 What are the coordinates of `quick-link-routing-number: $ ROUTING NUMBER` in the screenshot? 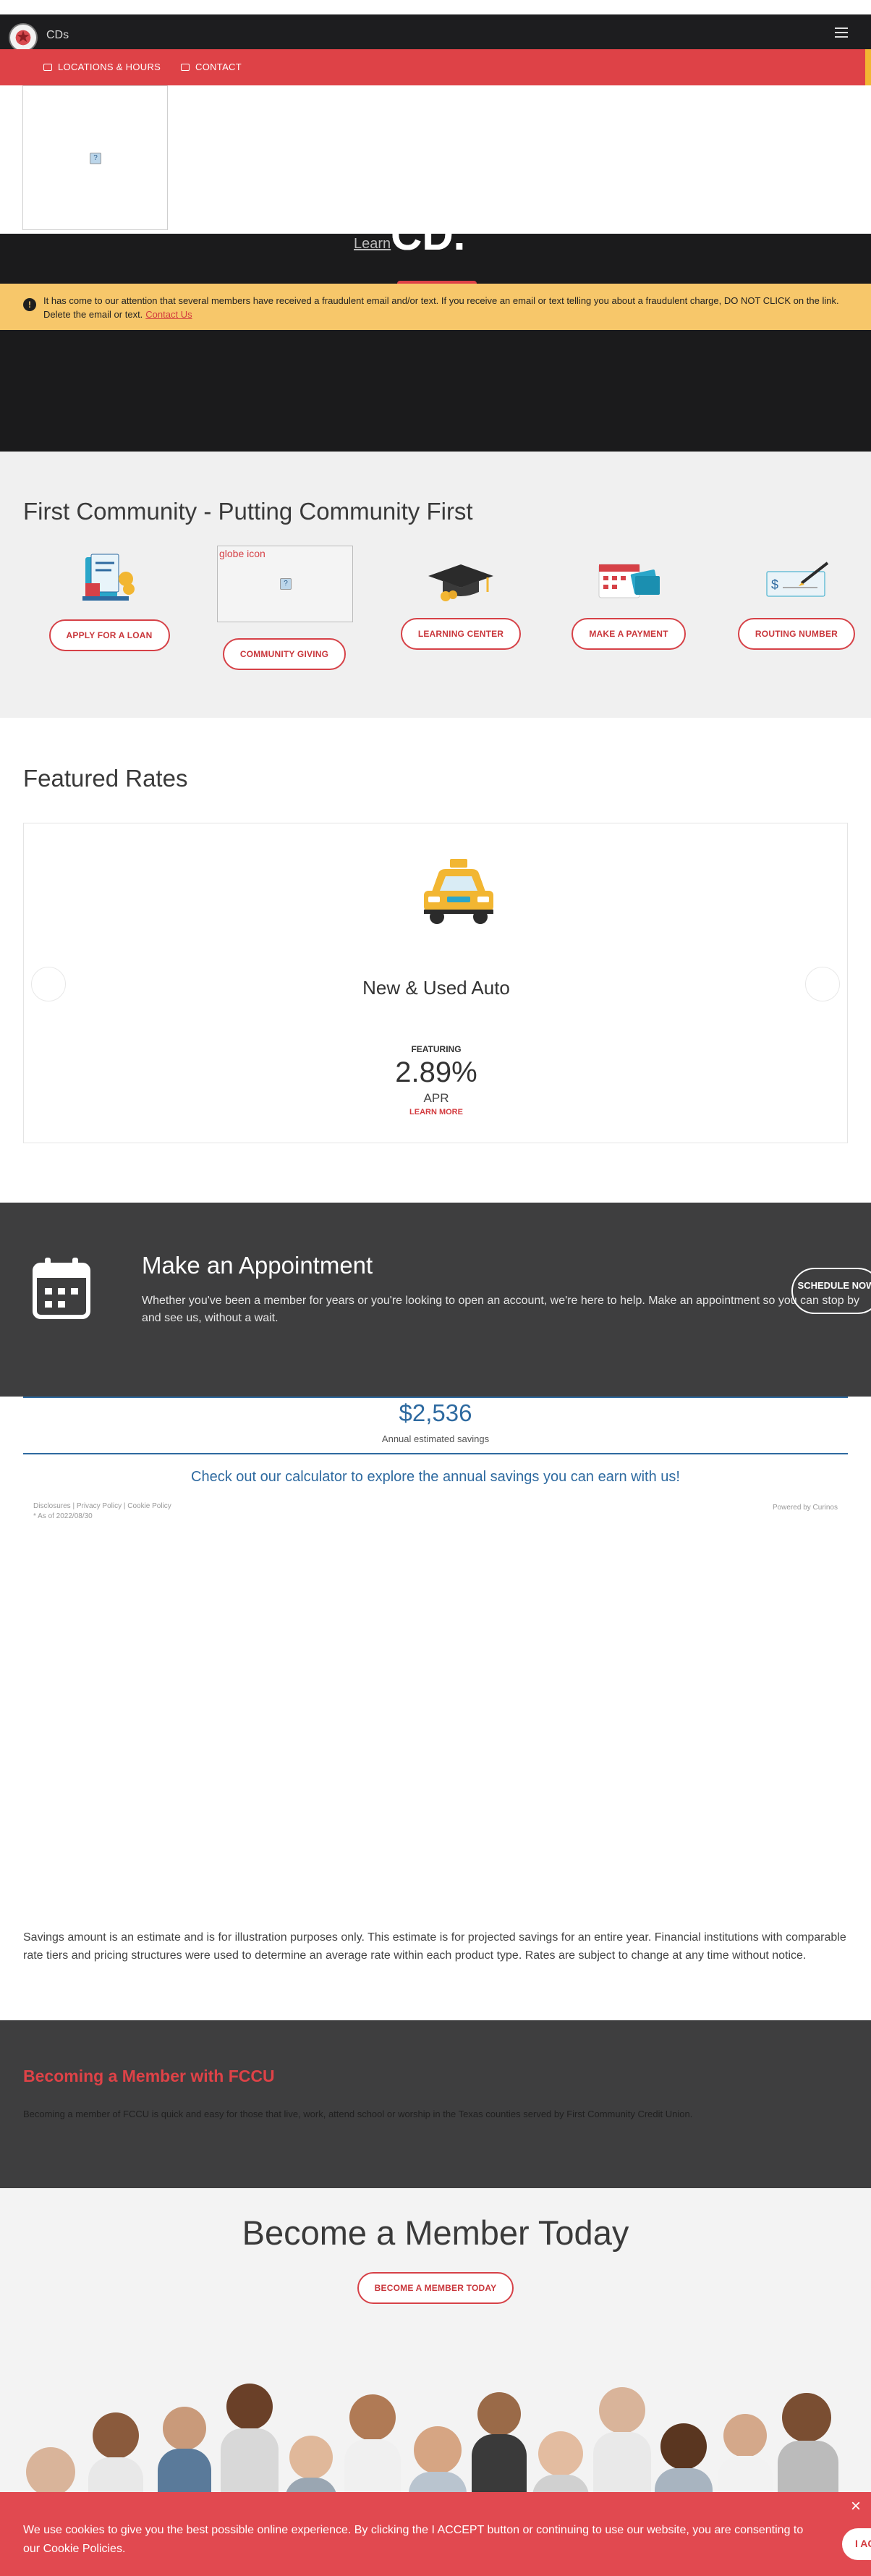 It's located at (797, 604).